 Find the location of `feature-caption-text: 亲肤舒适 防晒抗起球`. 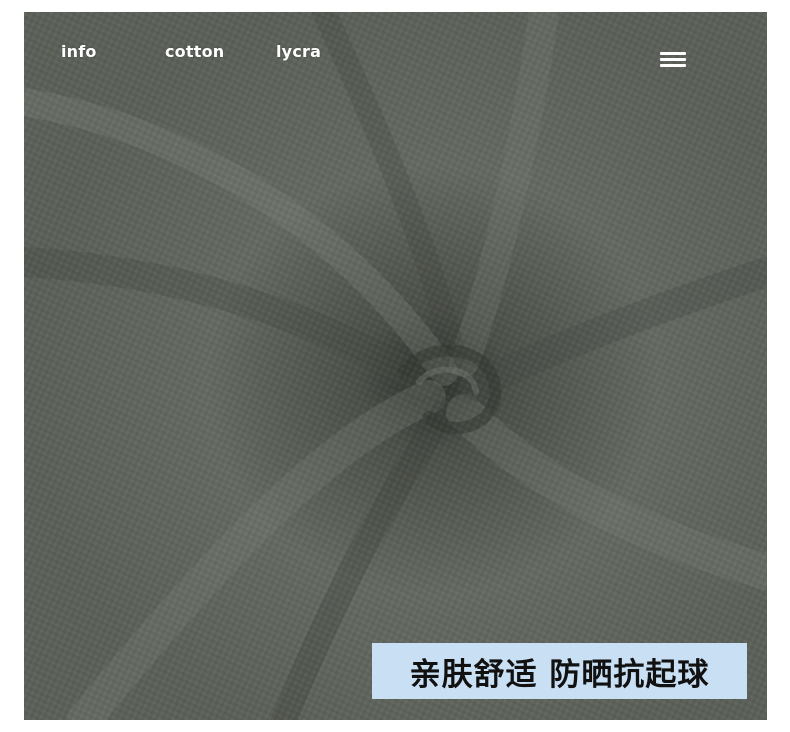

feature-caption-text: 亲肤舒适 防晒抗起球 is located at coordinates (559, 674).